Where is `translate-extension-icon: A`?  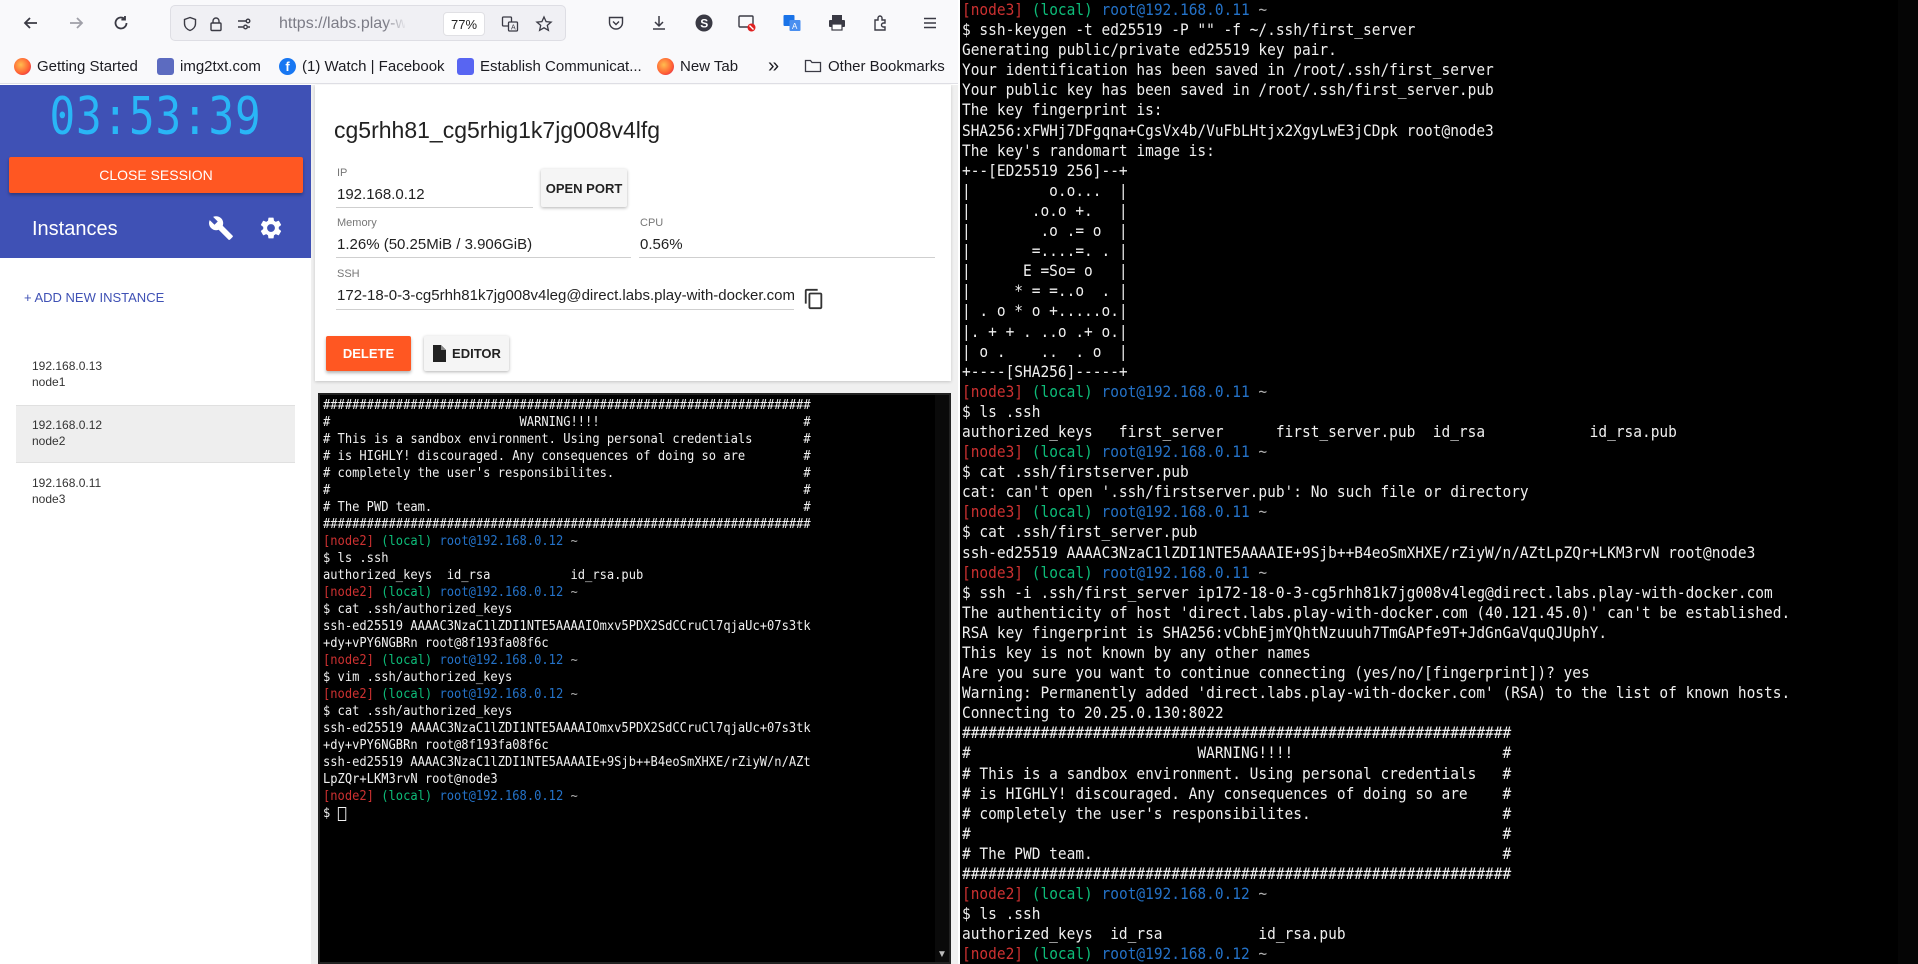 translate-extension-icon: A is located at coordinates (792, 23).